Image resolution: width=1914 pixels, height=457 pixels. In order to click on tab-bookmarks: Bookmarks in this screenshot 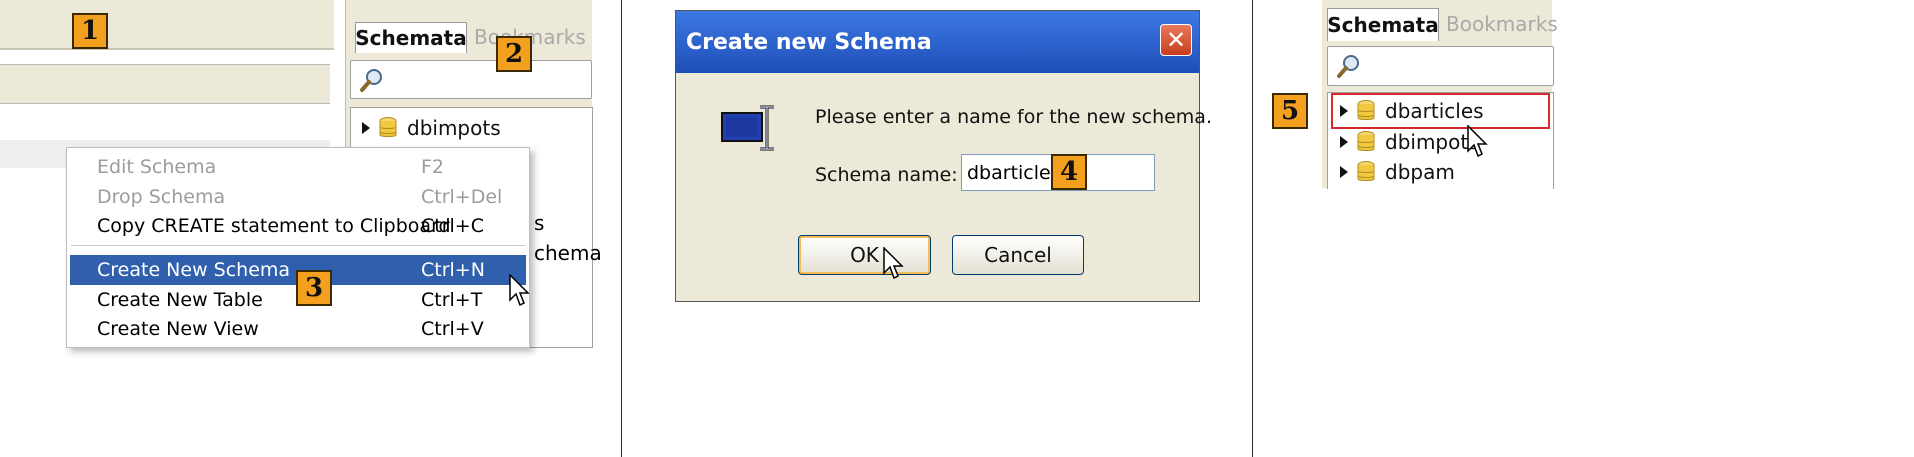, I will do `click(1498, 24)`.